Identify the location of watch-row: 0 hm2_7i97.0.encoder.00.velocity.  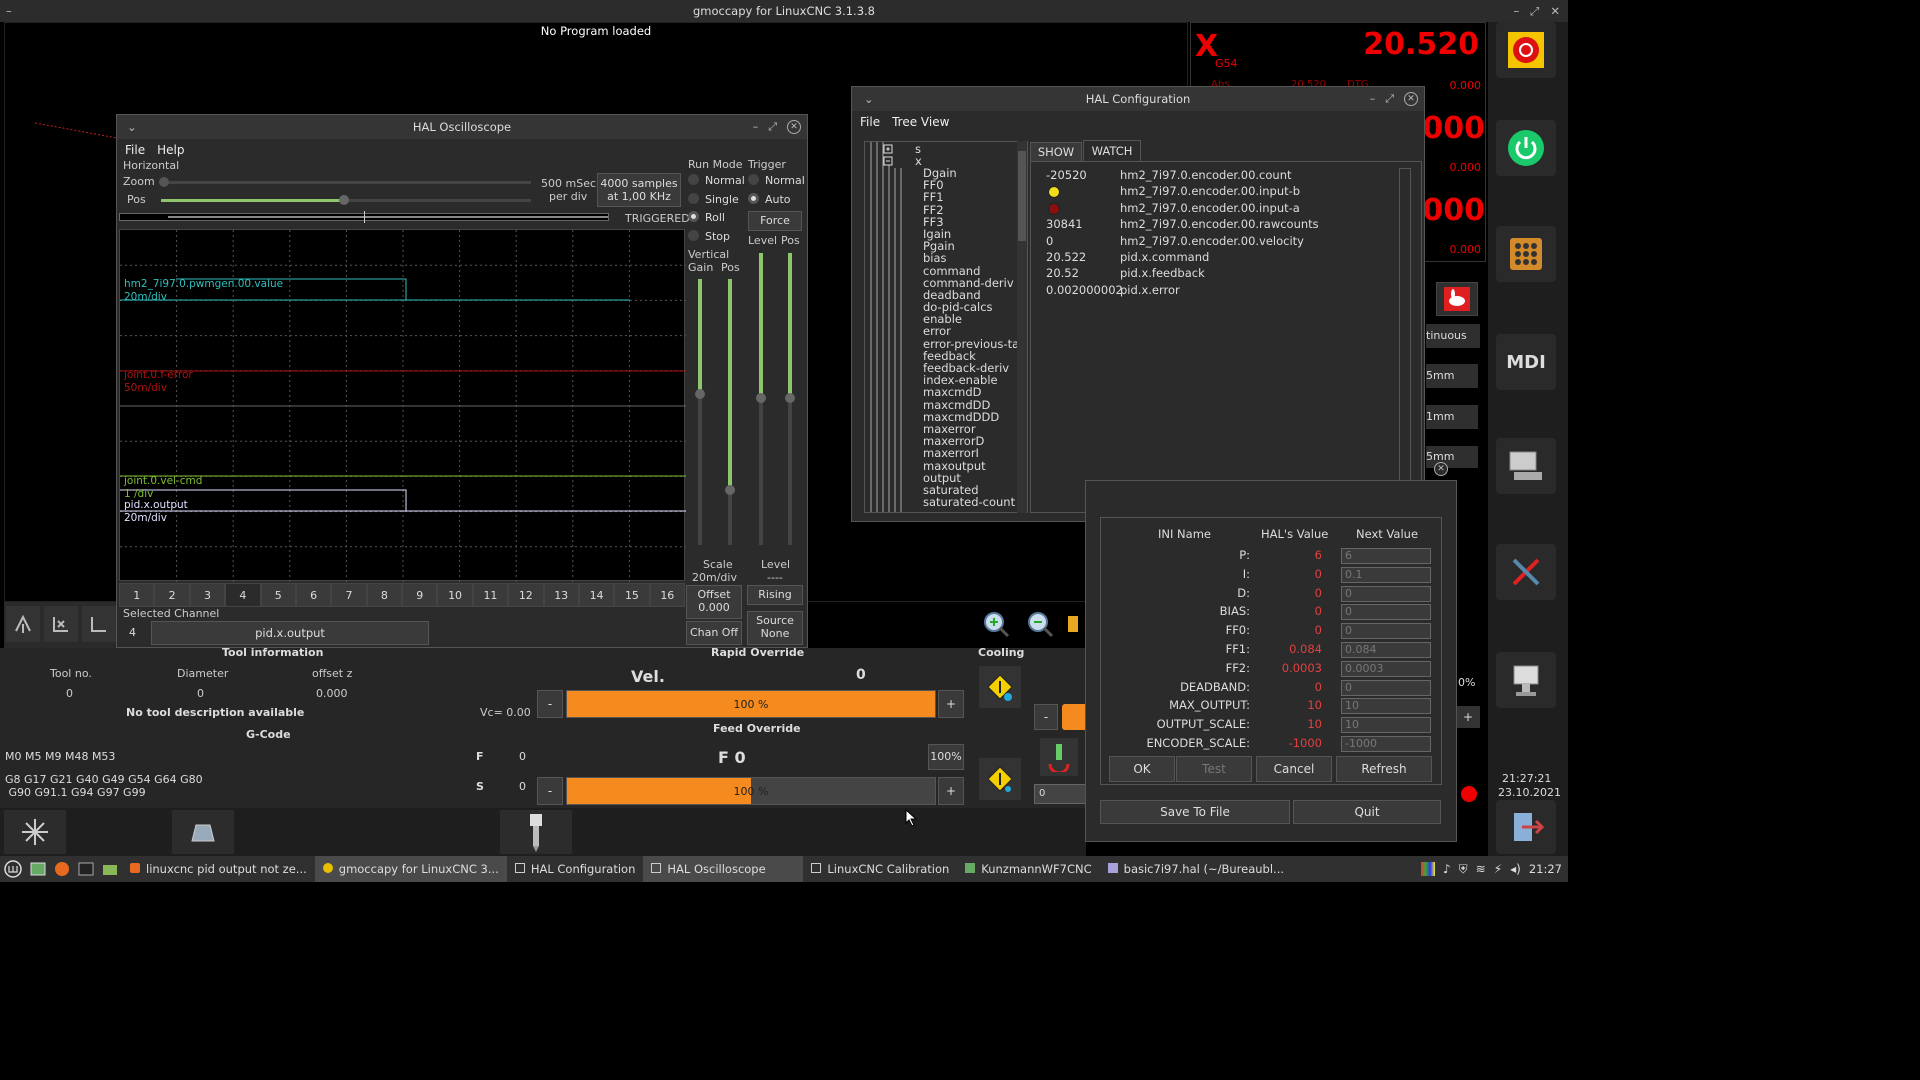
(1216, 242).